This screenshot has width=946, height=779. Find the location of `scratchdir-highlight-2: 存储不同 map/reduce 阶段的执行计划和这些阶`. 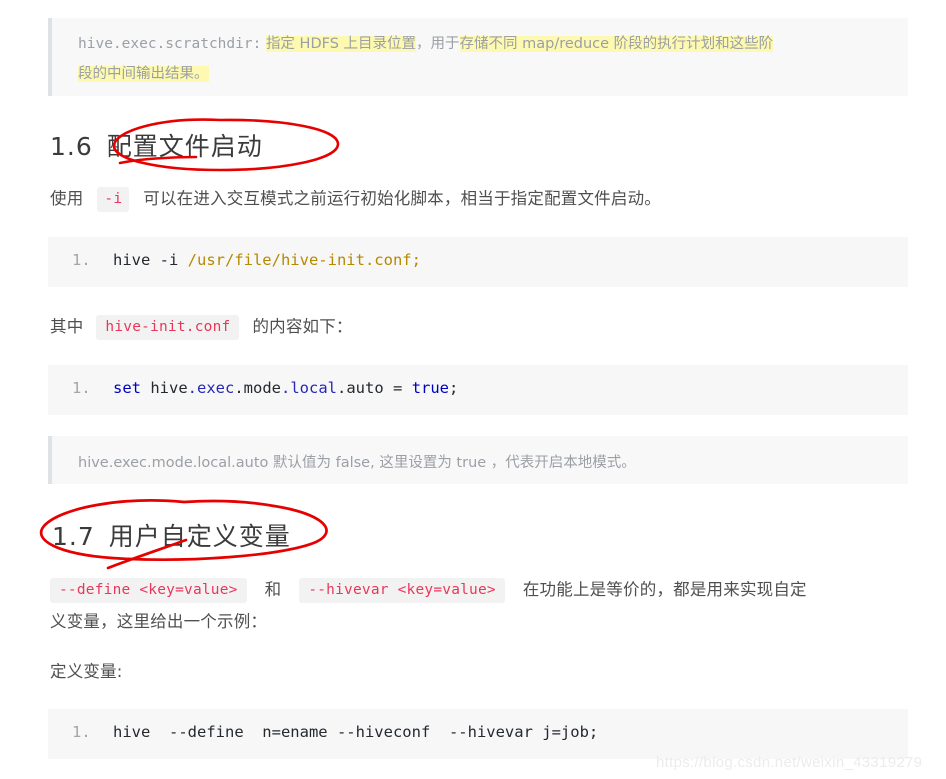

scratchdir-highlight-2: 存储不同 map/reduce 阶段的执行计划和这些阶 is located at coordinates (616, 44).